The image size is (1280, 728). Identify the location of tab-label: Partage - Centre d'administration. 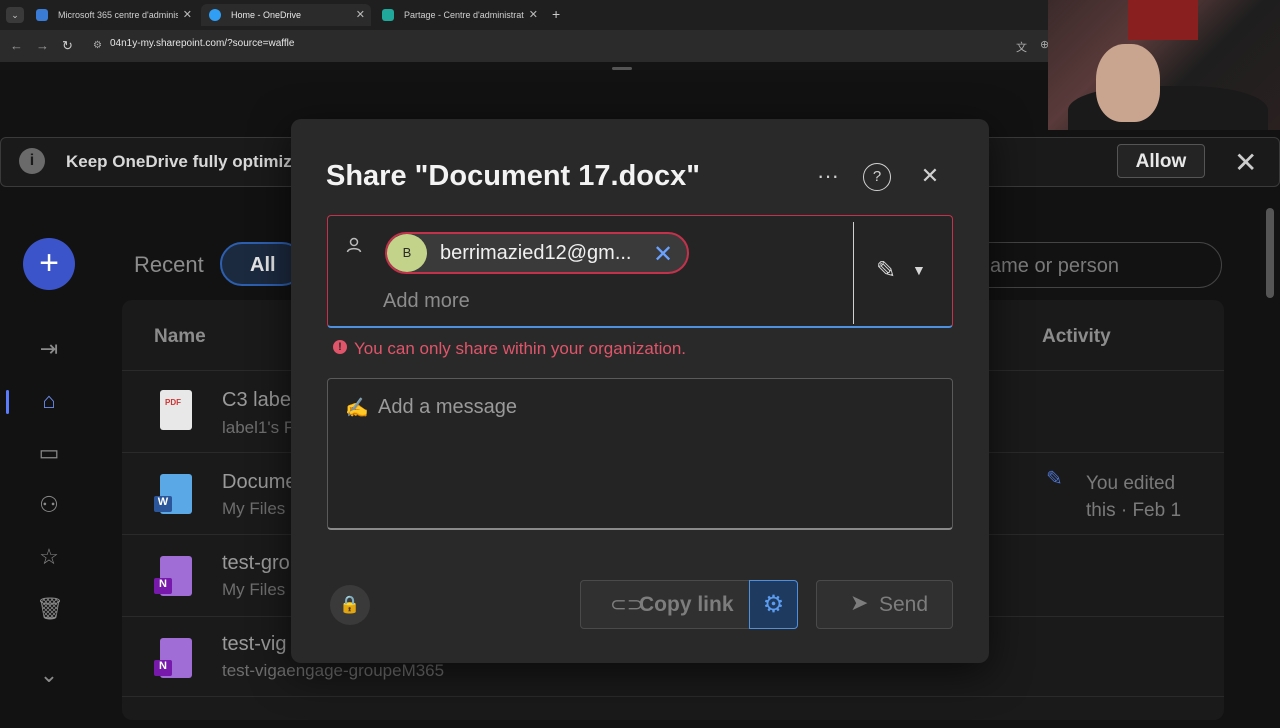
(464, 15).